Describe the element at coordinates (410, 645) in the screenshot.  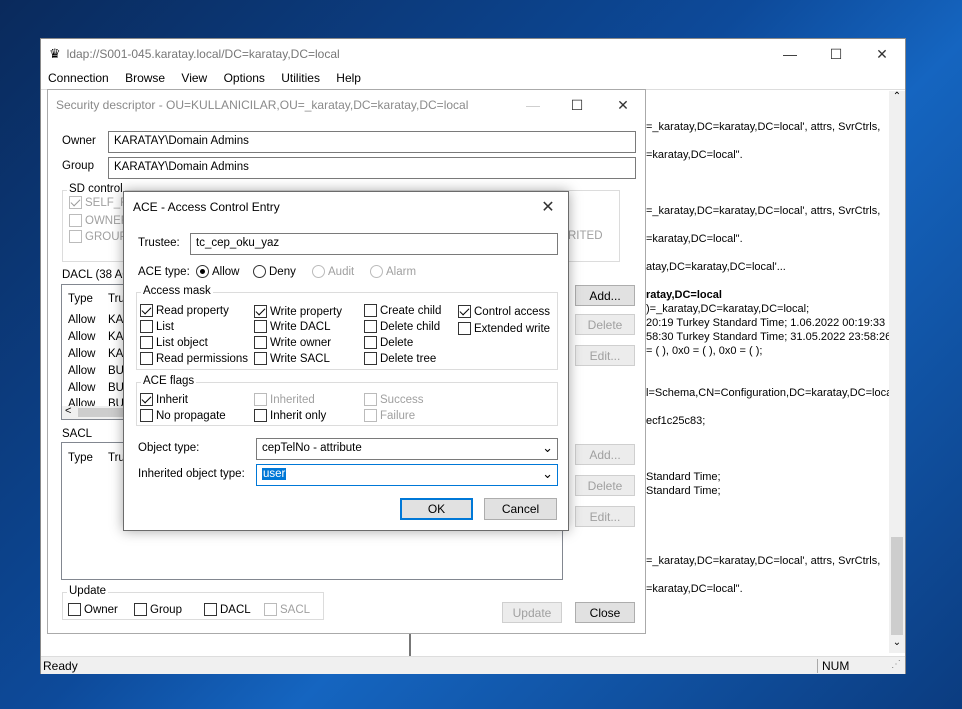
I see `pane-splitter` at that location.